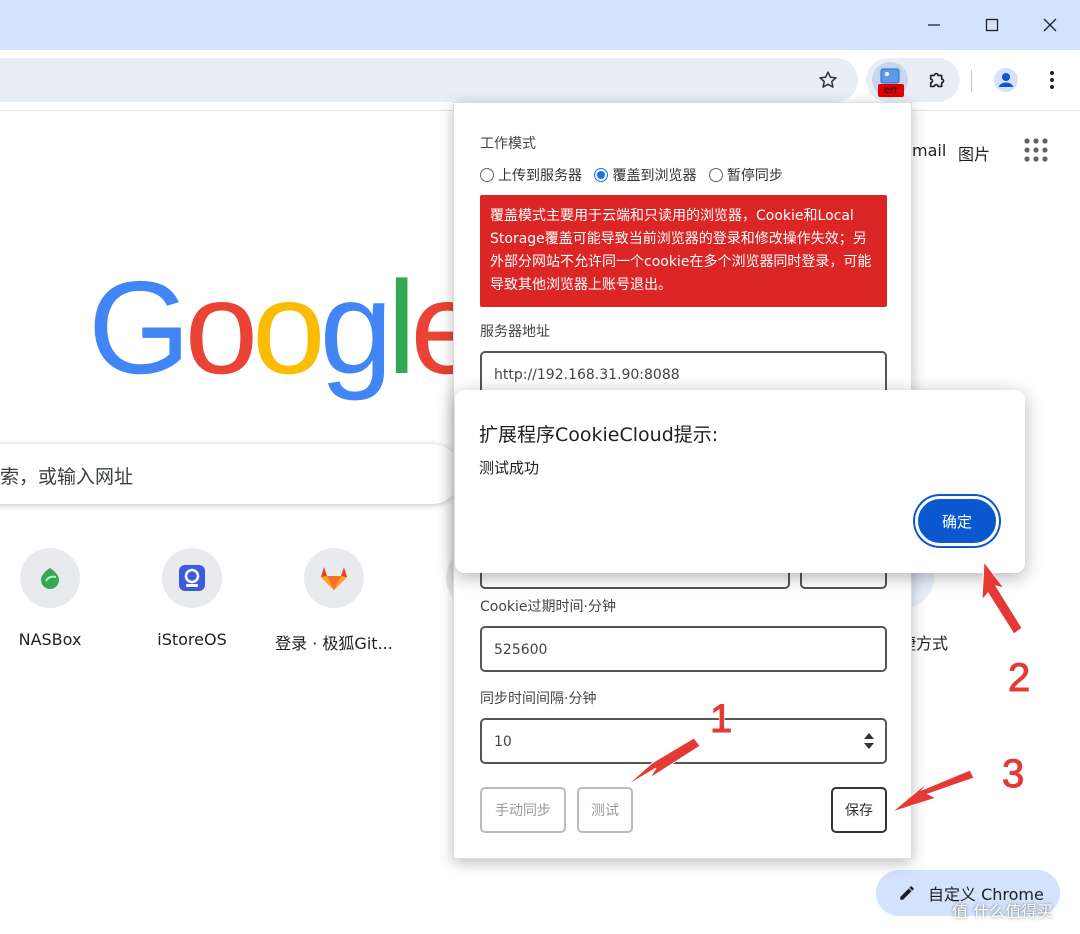 The image size is (1080, 934). I want to click on annotation-arrows, so click(824, 686).